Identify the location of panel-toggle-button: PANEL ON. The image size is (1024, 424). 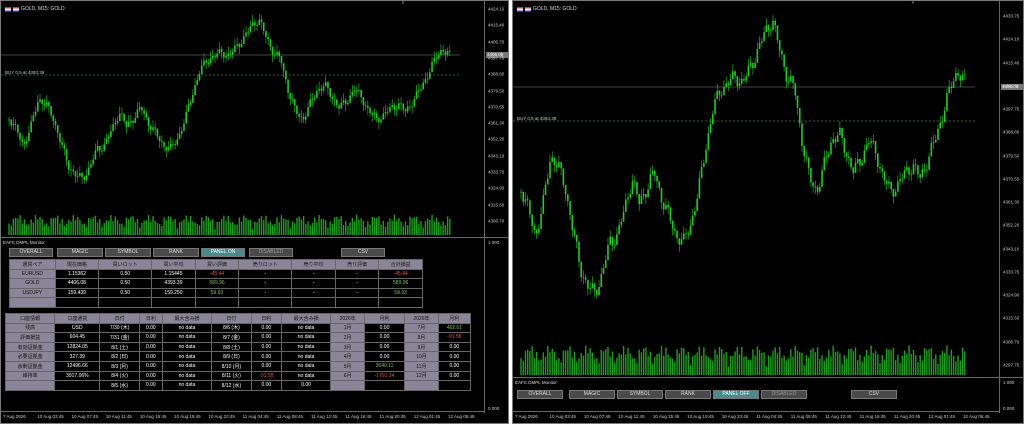
(223, 252).